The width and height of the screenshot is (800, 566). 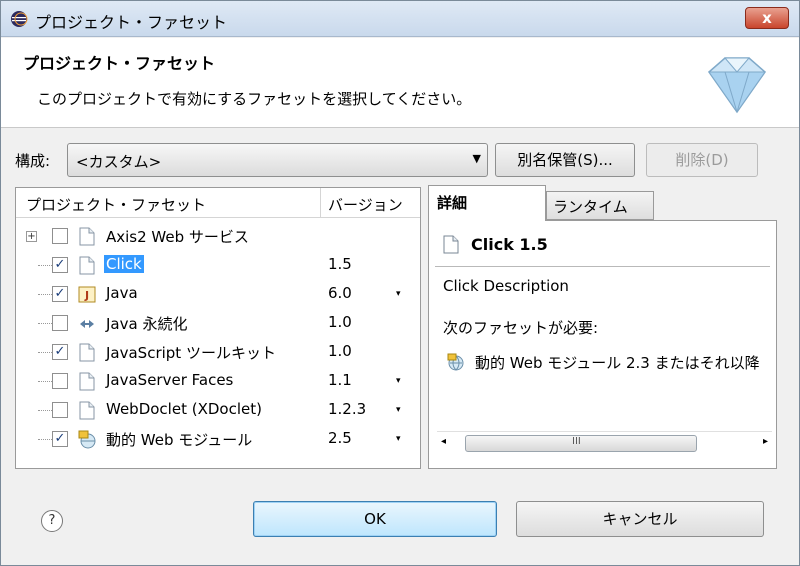 I want to click on details-separator, so click(x=602, y=266).